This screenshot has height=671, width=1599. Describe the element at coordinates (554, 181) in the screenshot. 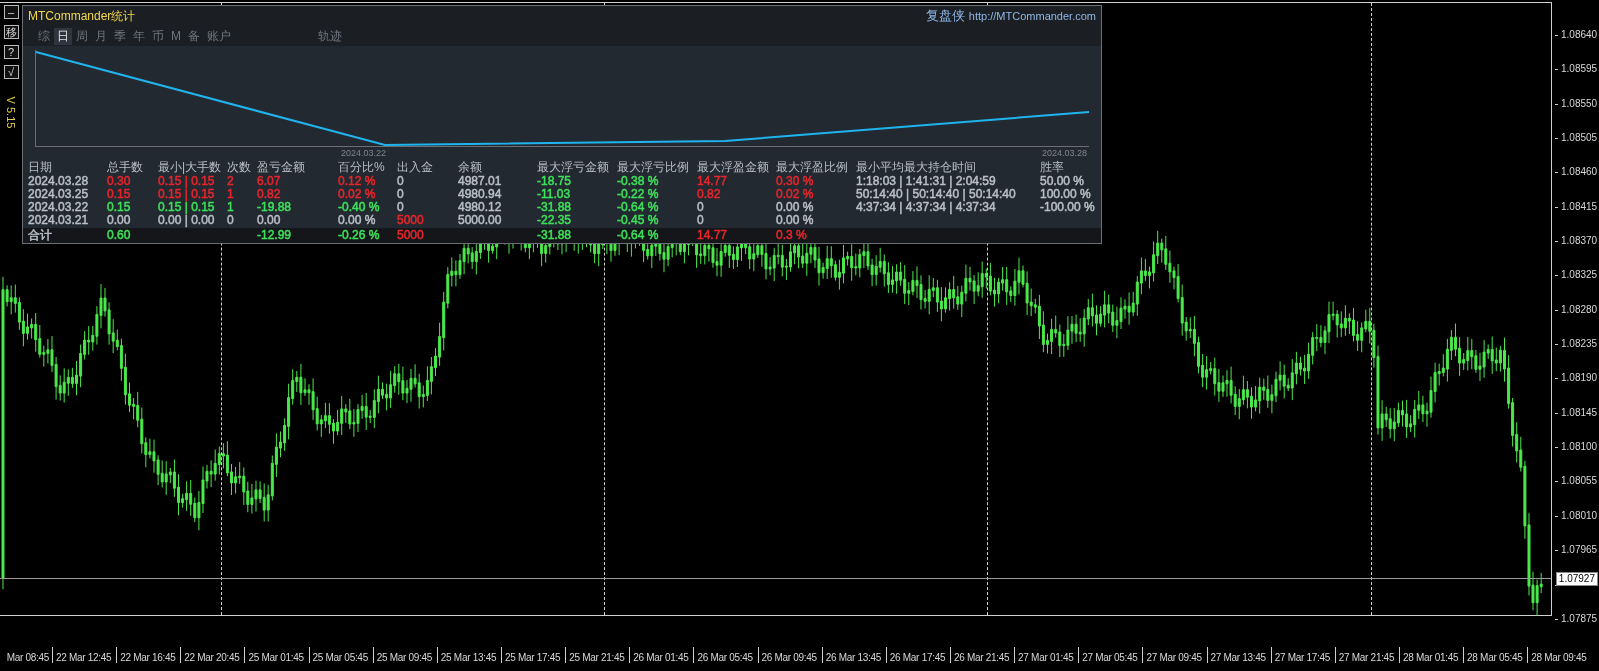

I see `table-cell: -18.75` at that location.